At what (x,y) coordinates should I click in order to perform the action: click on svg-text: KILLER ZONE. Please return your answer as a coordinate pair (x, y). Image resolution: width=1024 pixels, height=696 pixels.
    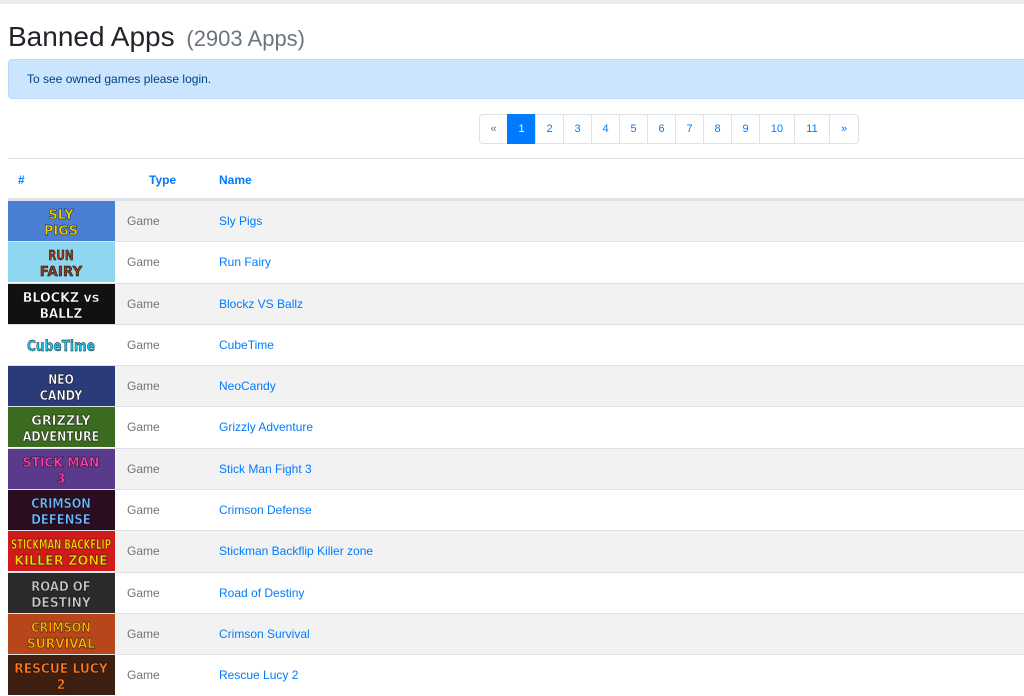
    Looking at the image, I should click on (61, 561).